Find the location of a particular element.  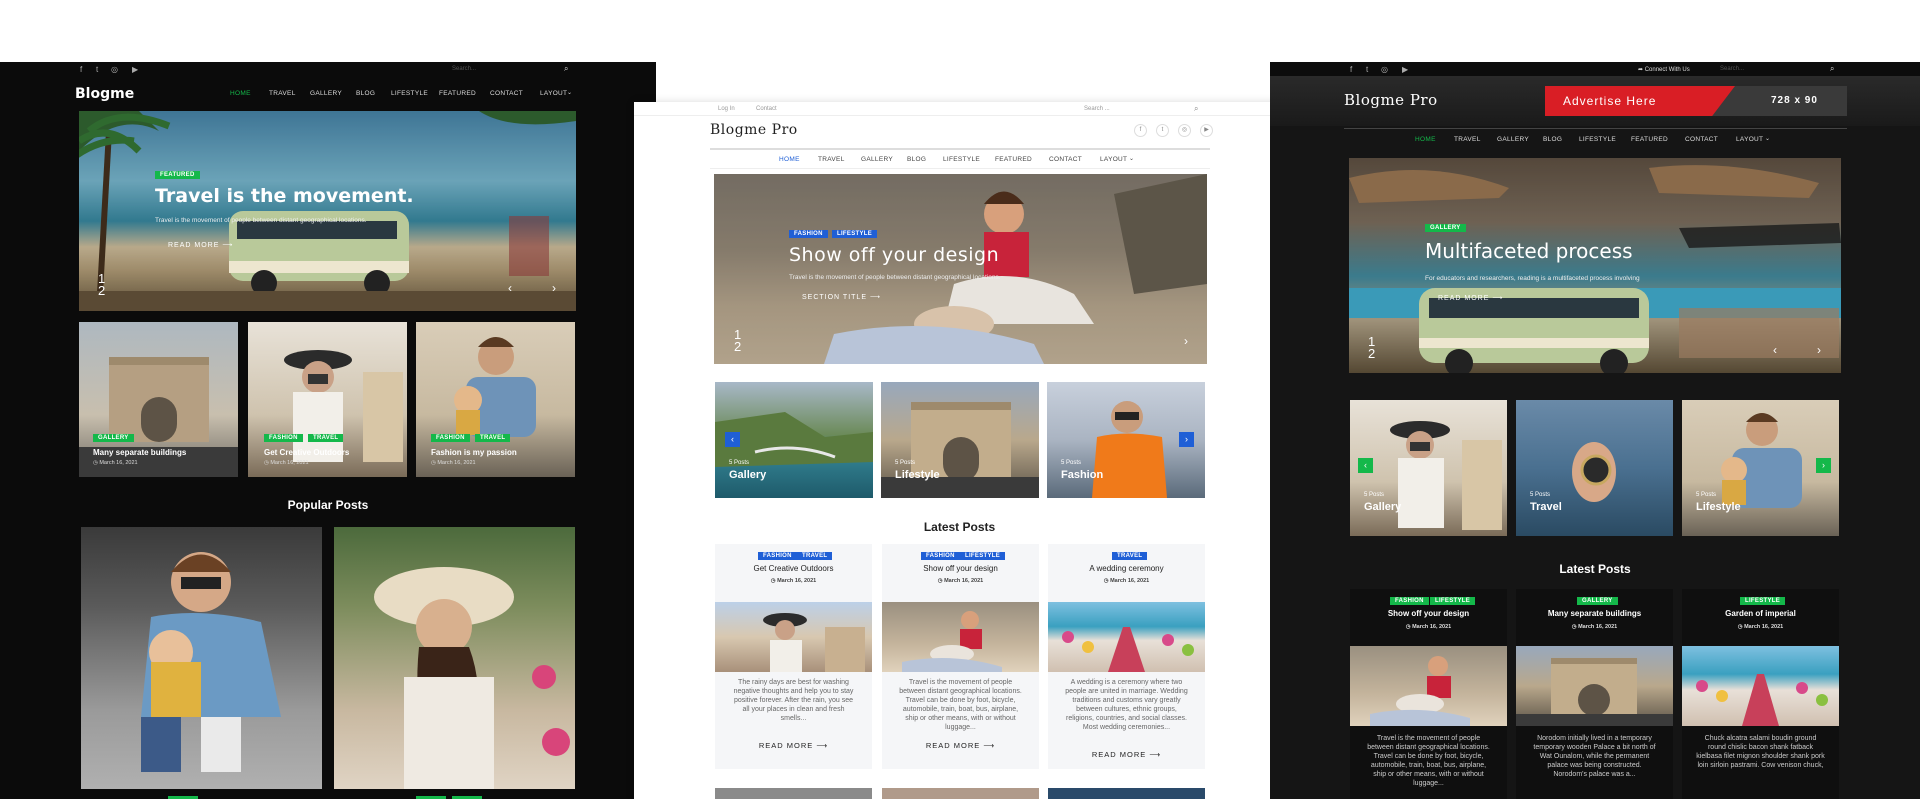

post-tag: GALLERY is located at coordinates (1597, 601).